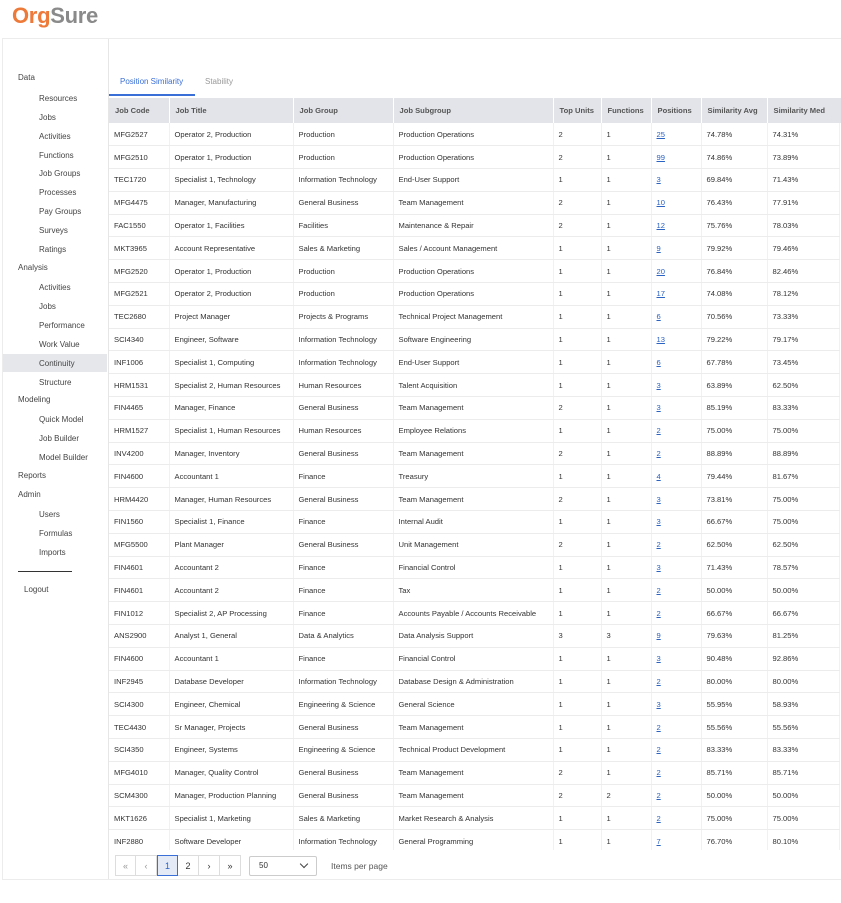  What do you see at coordinates (343, 110) in the screenshot?
I see `column-header-job-group: Job Group` at bounding box center [343, 110].